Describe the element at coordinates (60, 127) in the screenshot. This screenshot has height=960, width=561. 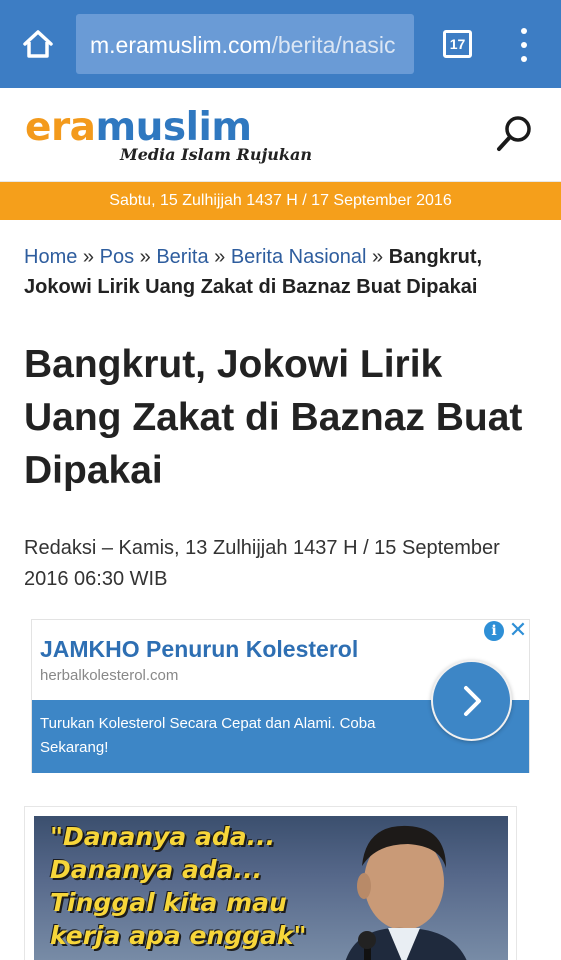
I see `logo-era: era` at that location.